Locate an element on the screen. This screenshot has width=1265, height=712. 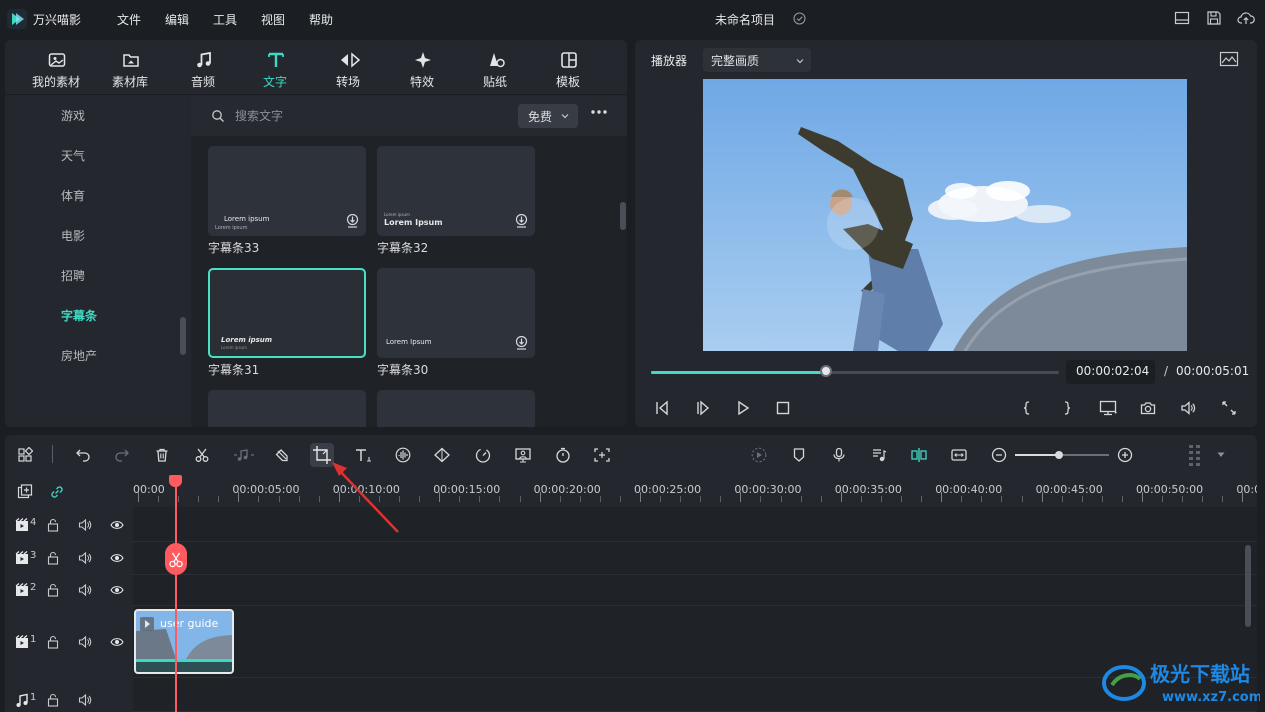
playback-scrubber-handle is located at coordinates (826, 371).